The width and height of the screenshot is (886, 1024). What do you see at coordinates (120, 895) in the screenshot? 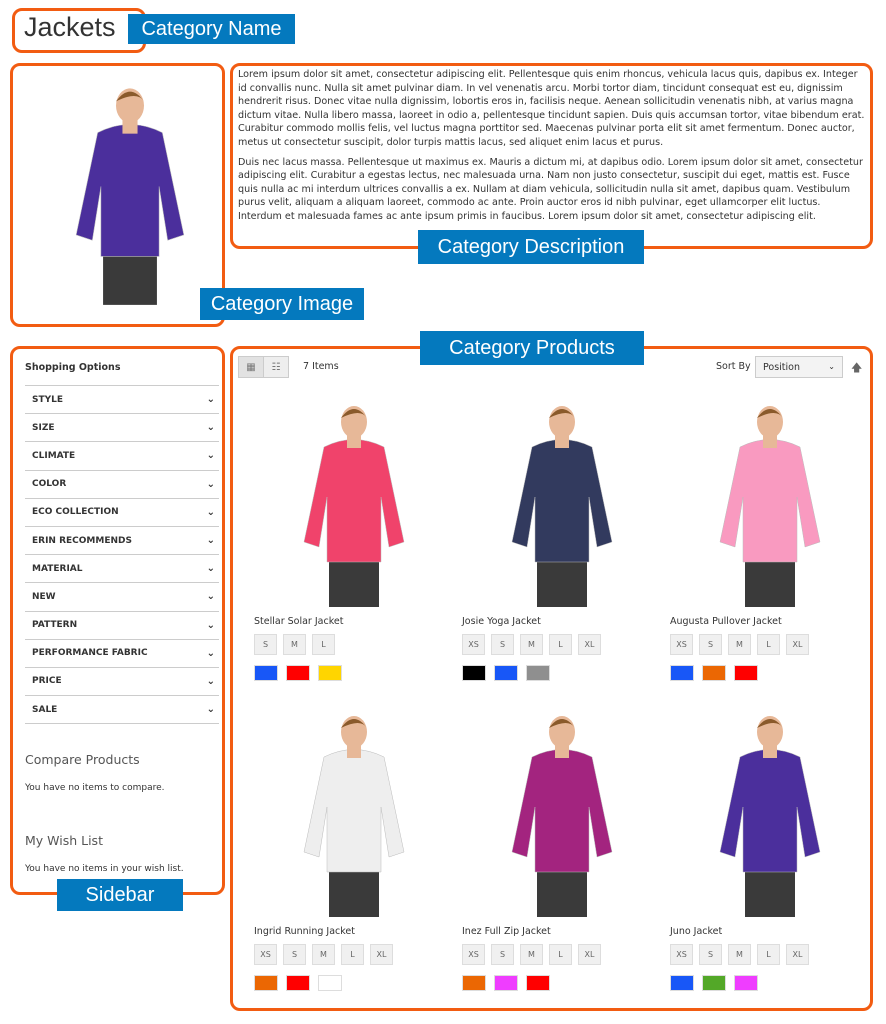
I see `annotation-sidebar: Sidebar` at bounding box center [120, 895].